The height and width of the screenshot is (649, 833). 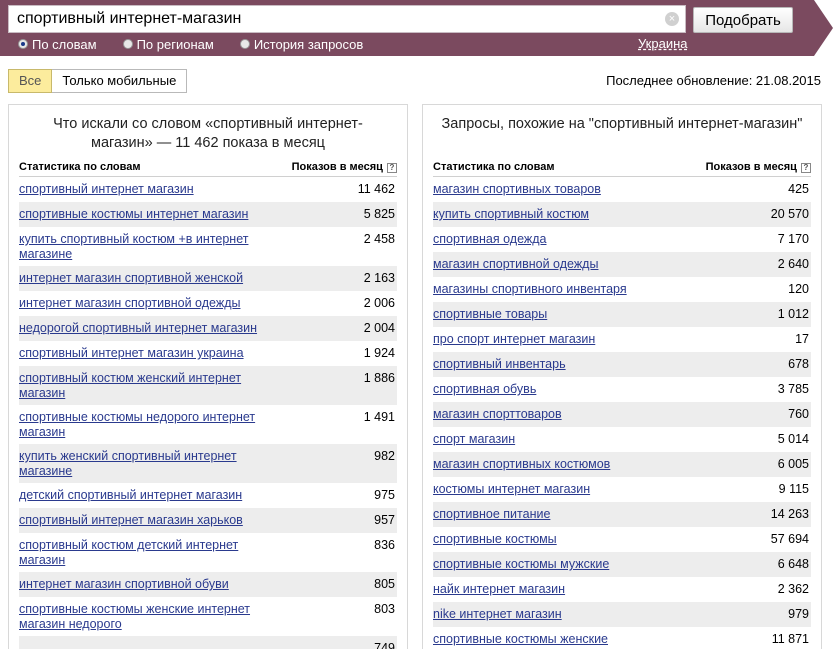 I want to click on query-link: спортивный инвентарь, so click(x=558, y=364).